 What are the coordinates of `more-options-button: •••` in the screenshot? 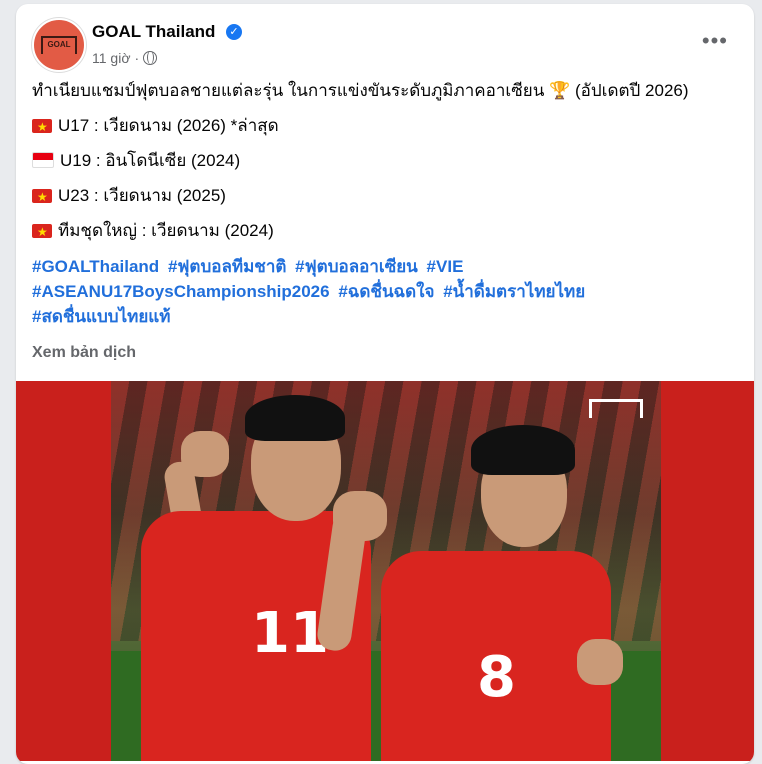 It's located at (715, 41).